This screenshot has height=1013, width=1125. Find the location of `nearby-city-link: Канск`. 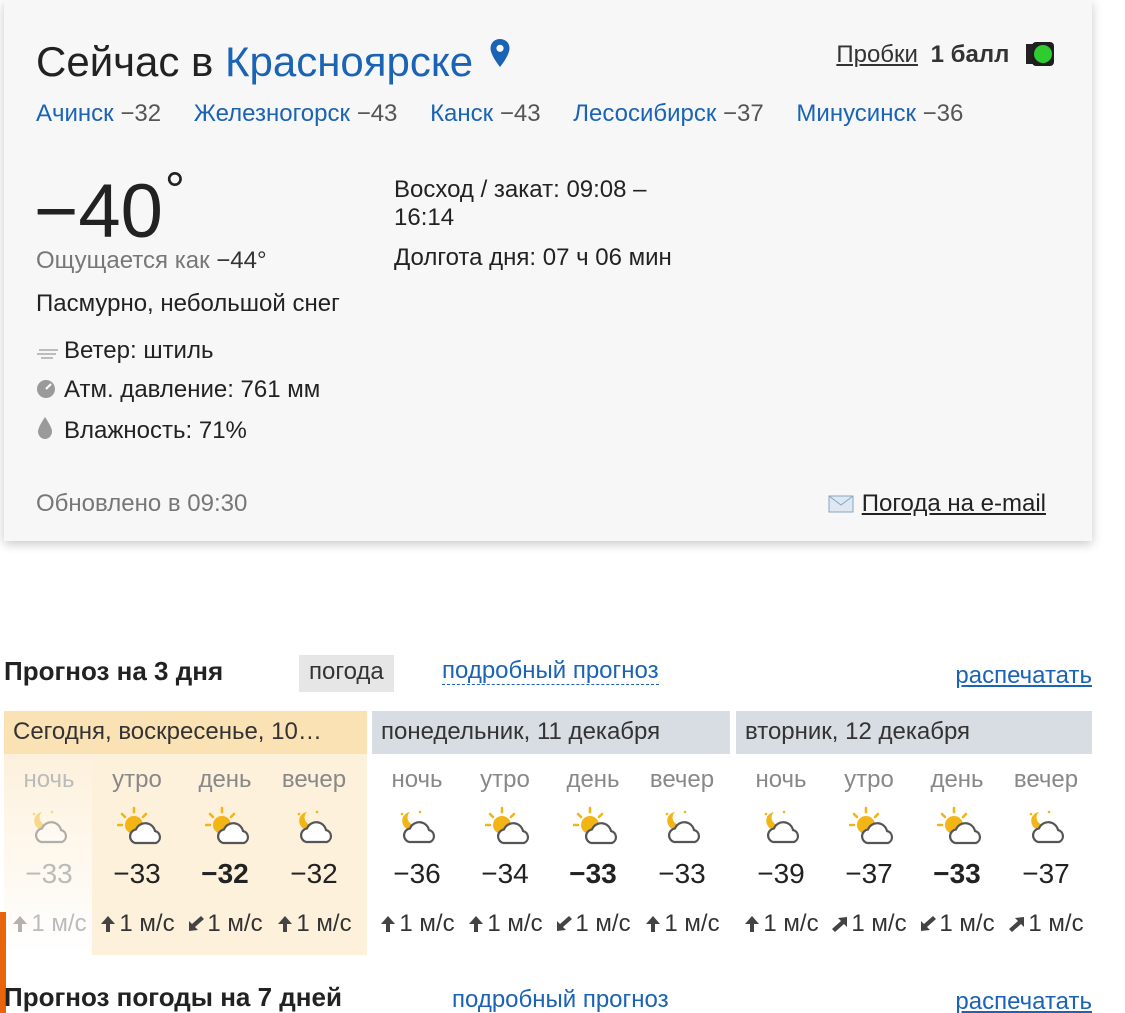

nearby-city-link: Канск is located at coordinates (461, 113).